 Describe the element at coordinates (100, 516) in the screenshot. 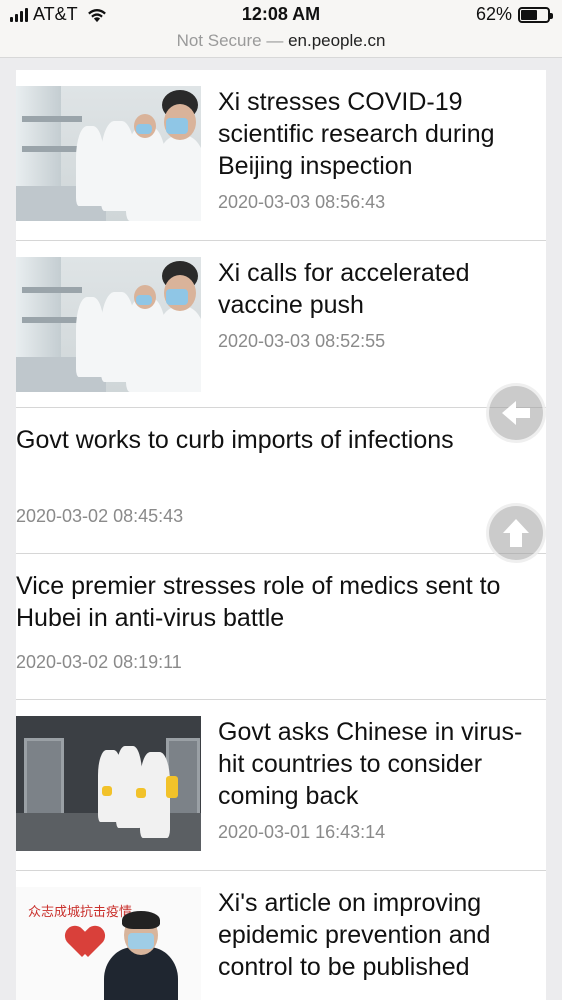

I see `article-date: 2020-03-02 08:45:43` at that location.